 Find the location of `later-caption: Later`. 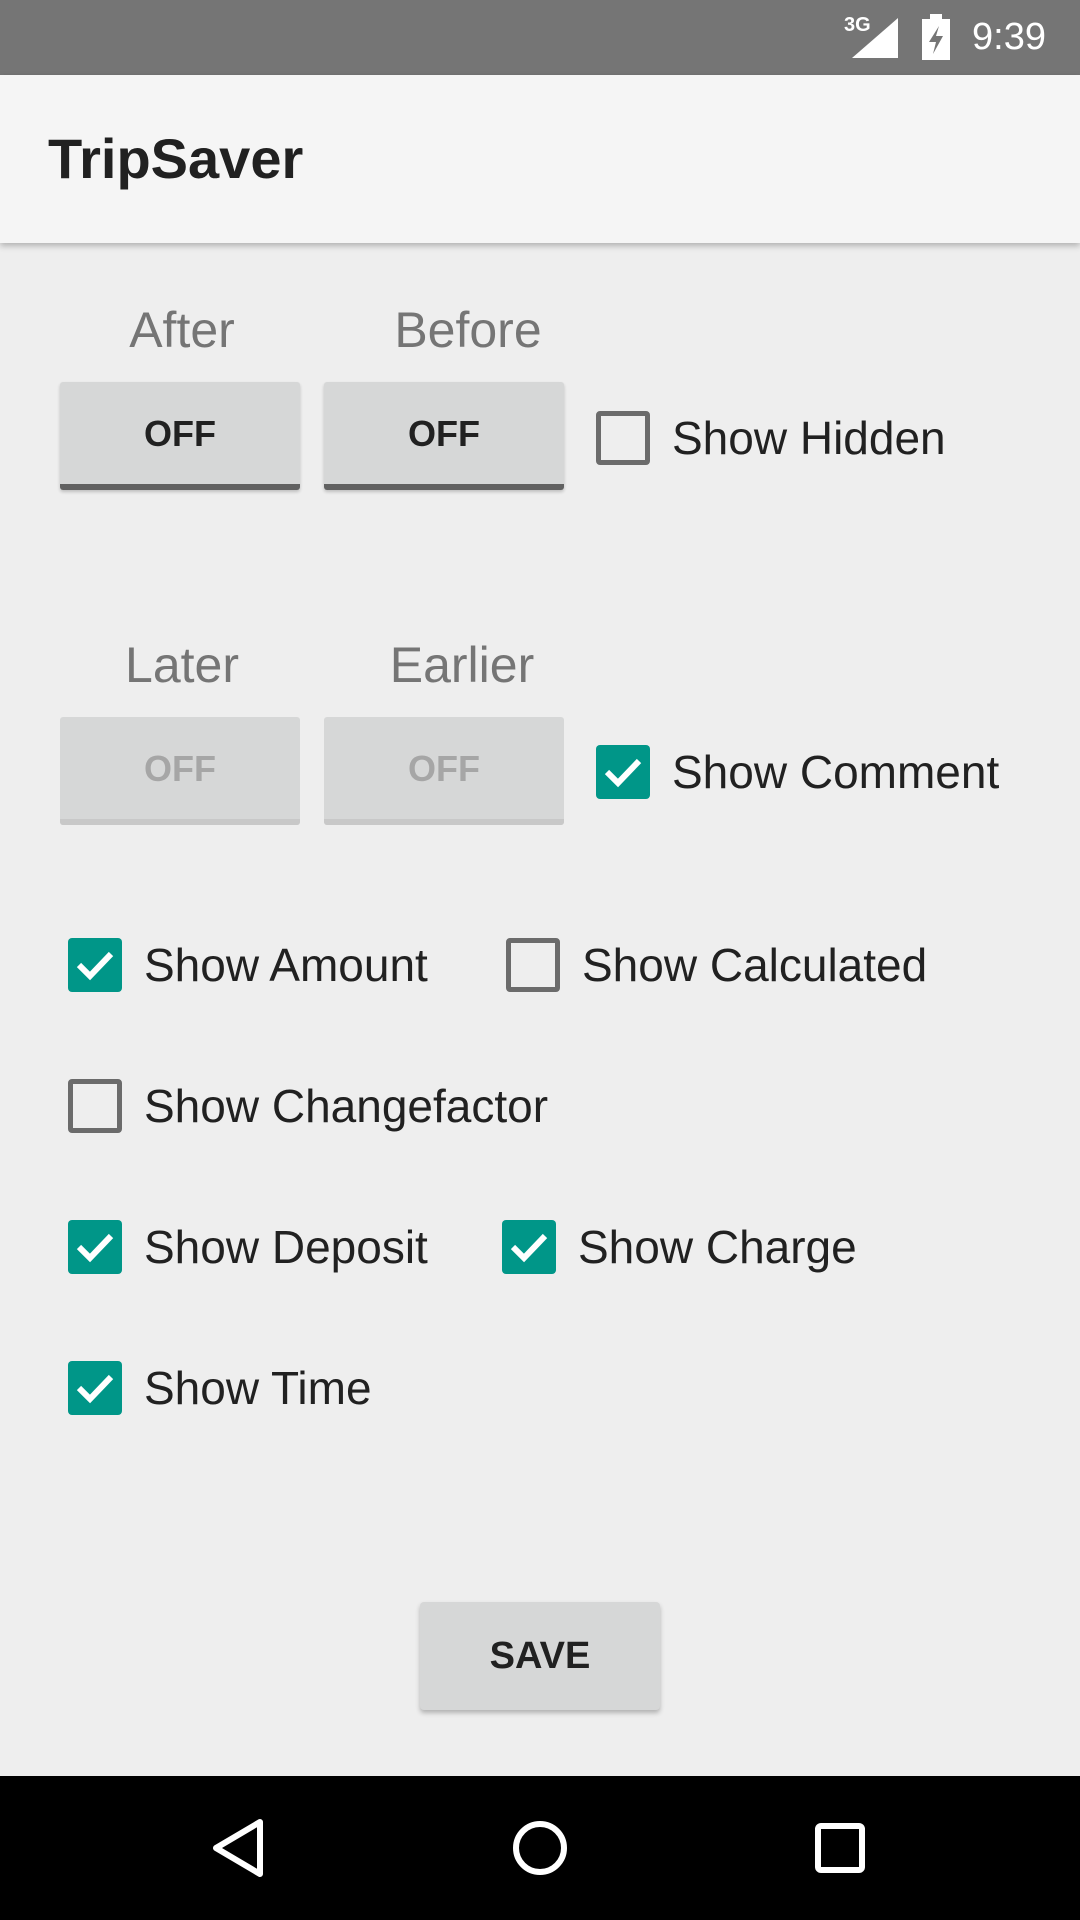

later-caption: Later is located at coordinates (182, 665).